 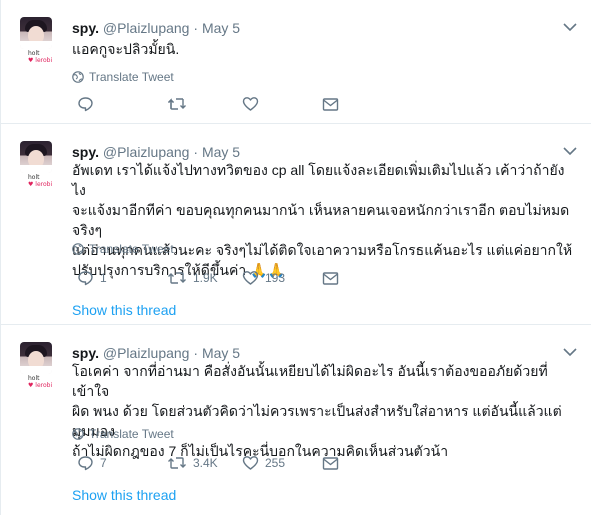 What do you see at coordinates (103, 463) in the screenshot?
I see `reply-count: 7` at bounding box center [103, 463].